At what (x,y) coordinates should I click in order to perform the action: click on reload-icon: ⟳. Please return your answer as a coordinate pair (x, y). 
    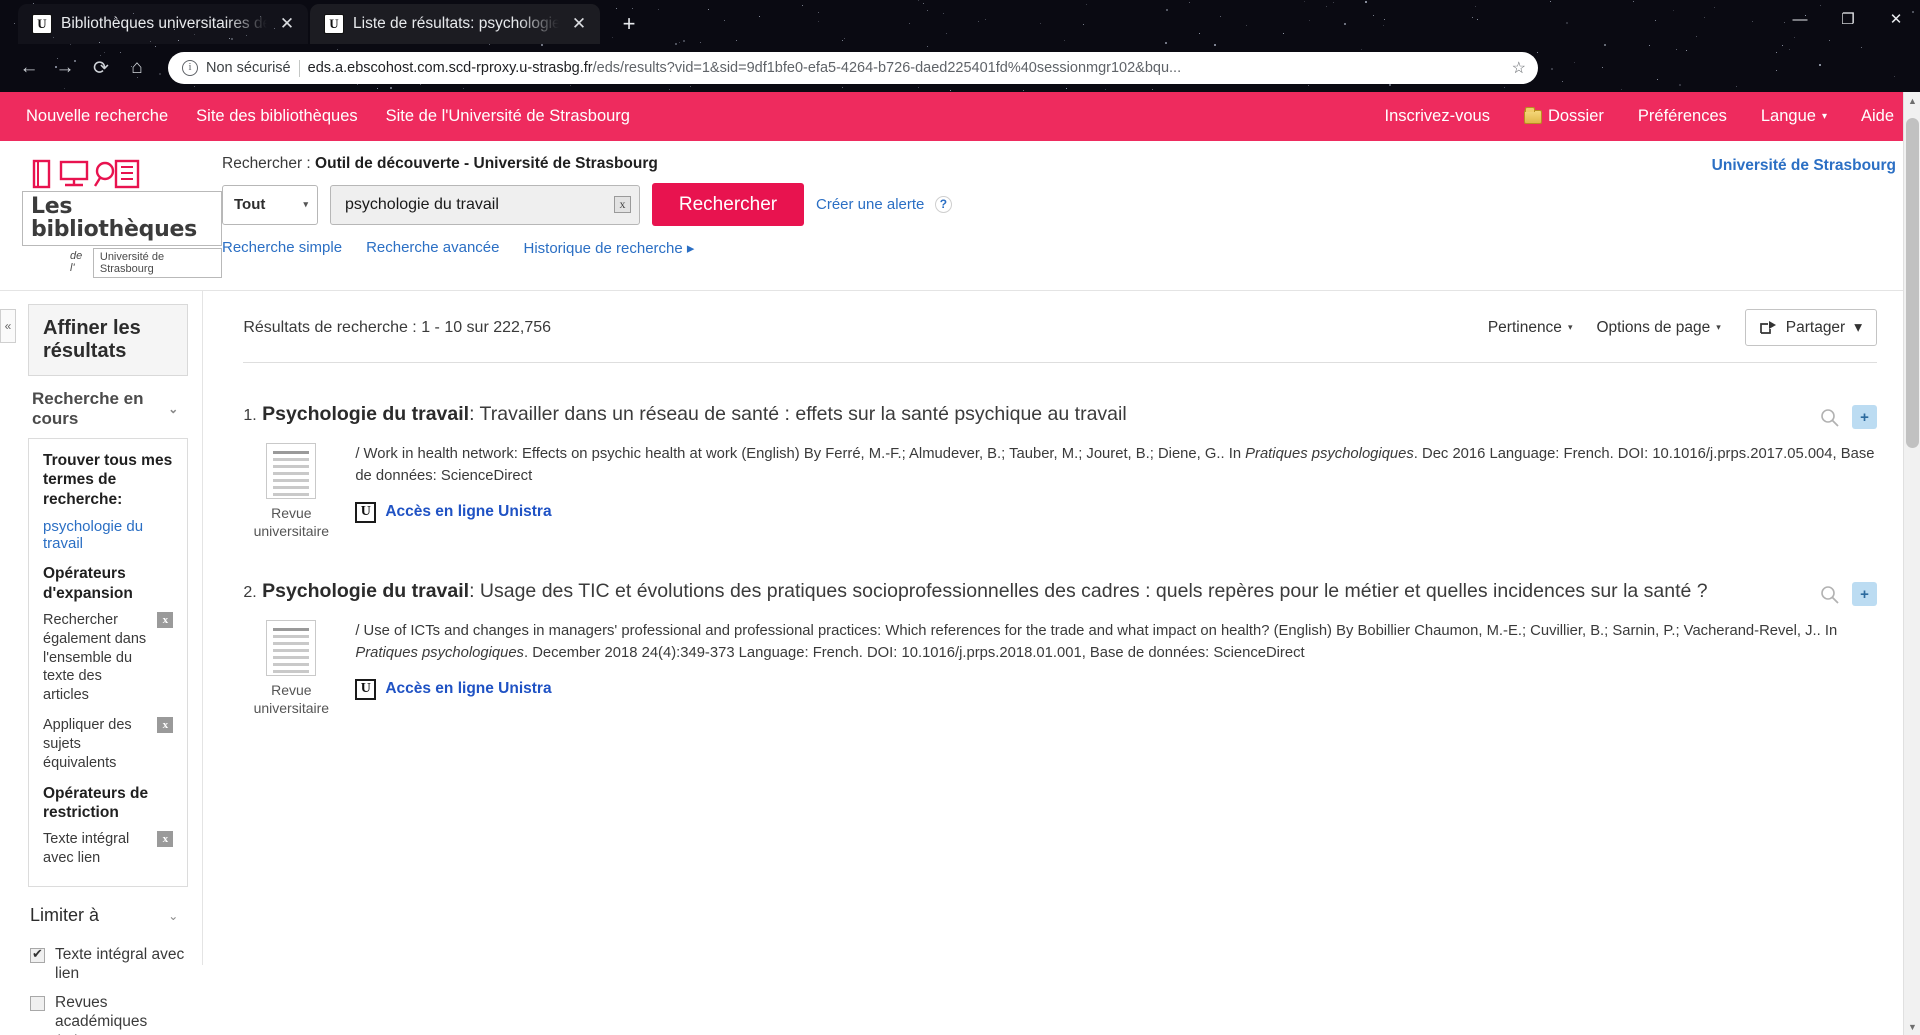
    Looking at the image, I should click on (101, 68).